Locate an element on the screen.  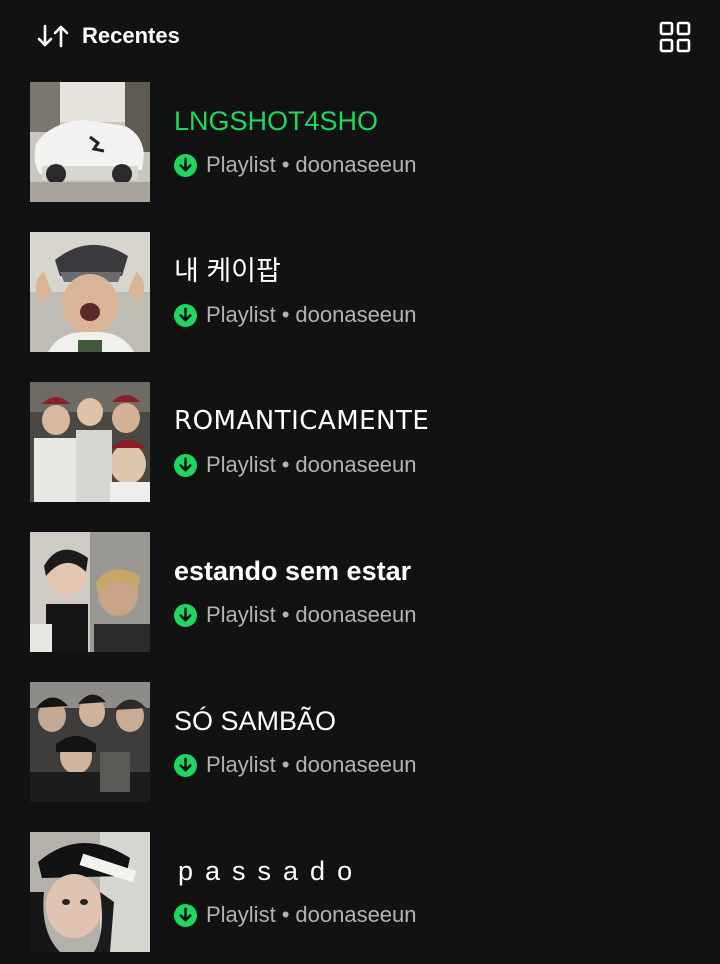
library-header: Recentes is located at coordinates (360, 36).